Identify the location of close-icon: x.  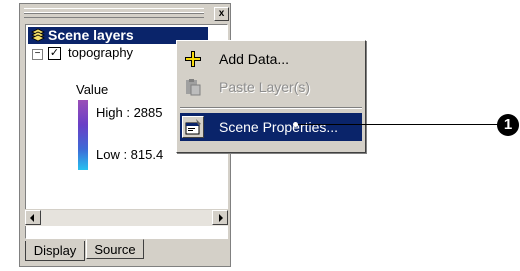
(221, 13).